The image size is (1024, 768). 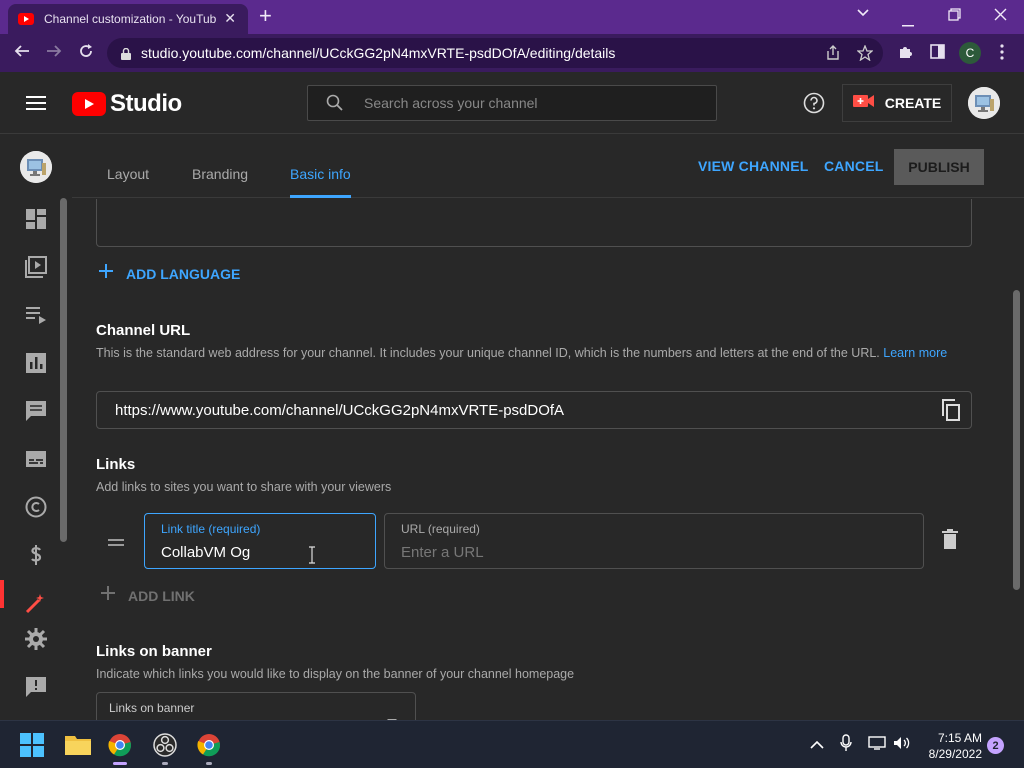 I want to click on text-cursor-icon, so click(x=312, y=555).